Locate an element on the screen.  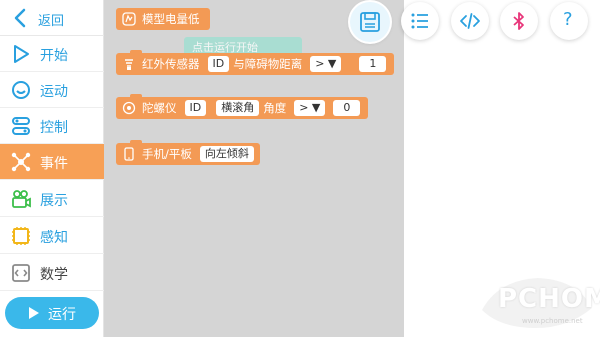
bluetooth-icon is located at coordinates (518, 21).